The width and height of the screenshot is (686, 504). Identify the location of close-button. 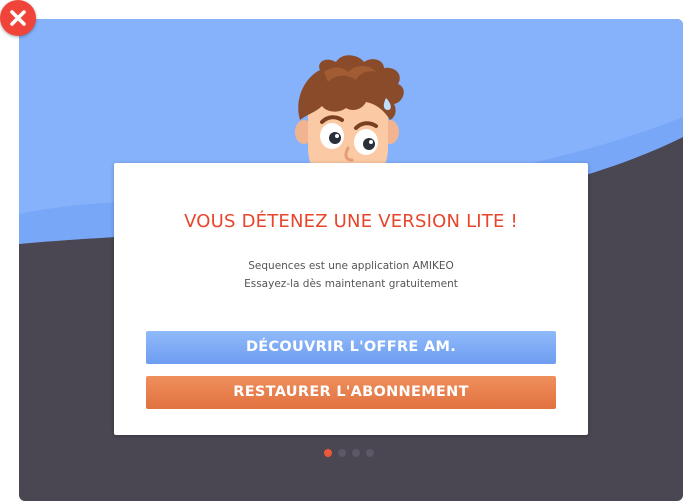
(18, 18).